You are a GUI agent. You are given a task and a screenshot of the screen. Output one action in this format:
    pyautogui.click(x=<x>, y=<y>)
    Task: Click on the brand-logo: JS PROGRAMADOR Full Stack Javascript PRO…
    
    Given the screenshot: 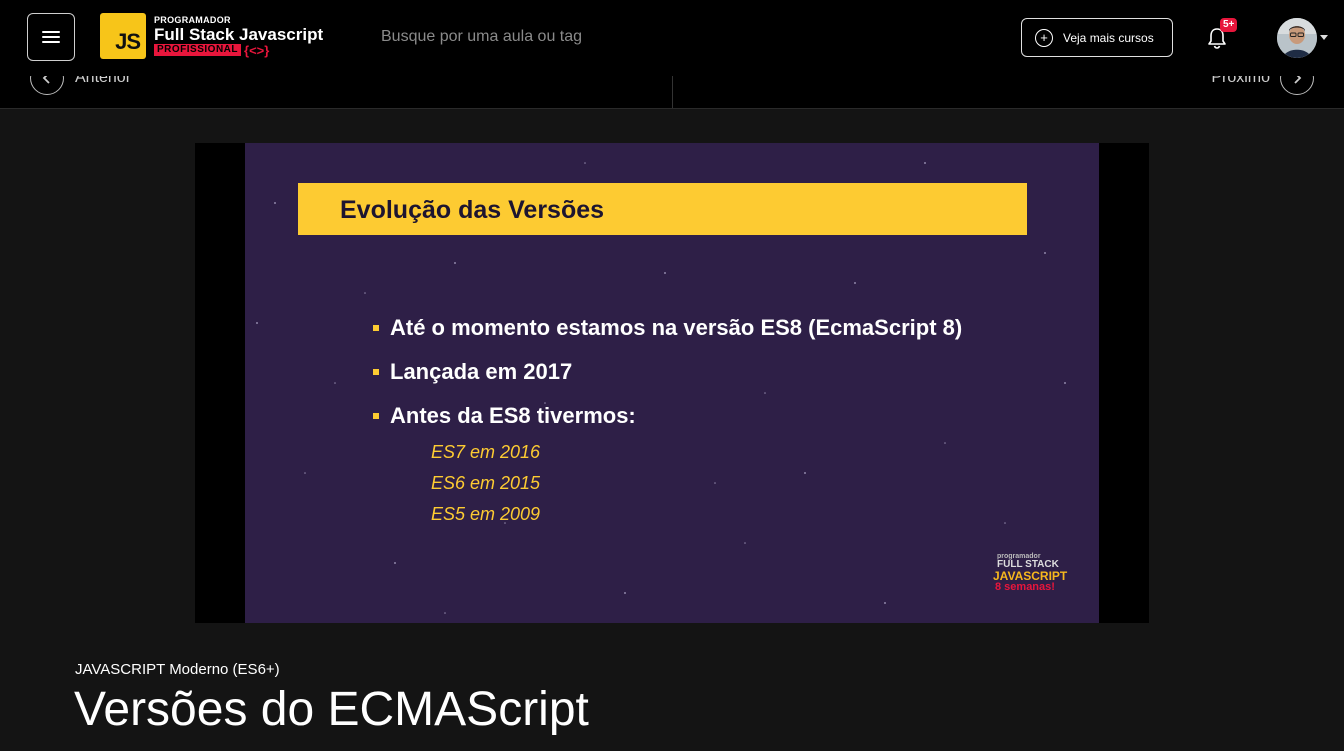 What is the action you would take?
    pyautogui.click(x=211, y=36)
    